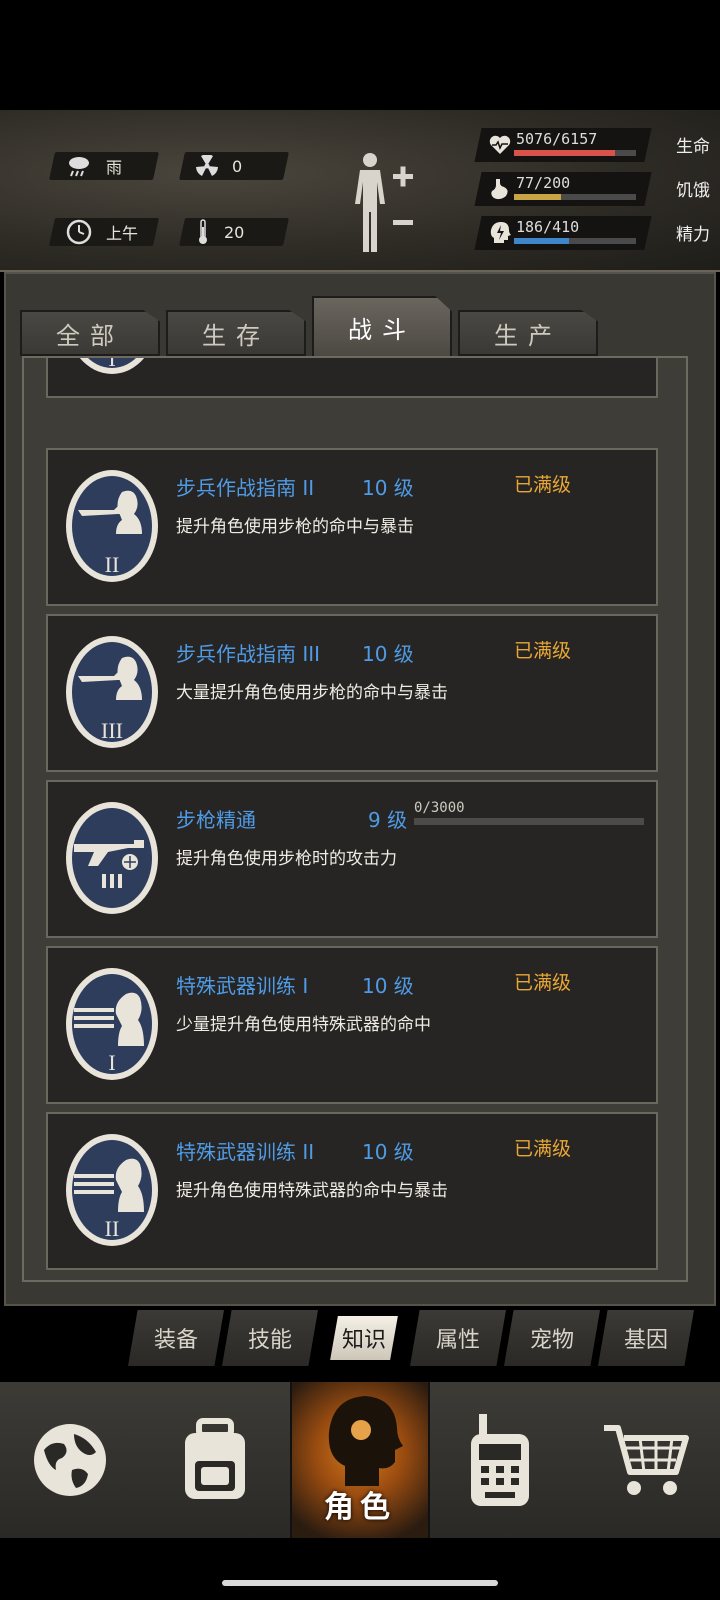 The width and height of the screenshot is (720, 1600). What do you see at coordinates (499, 189) in the screenshot?
I see `stomach-icon` at bounding box center [499, 189].